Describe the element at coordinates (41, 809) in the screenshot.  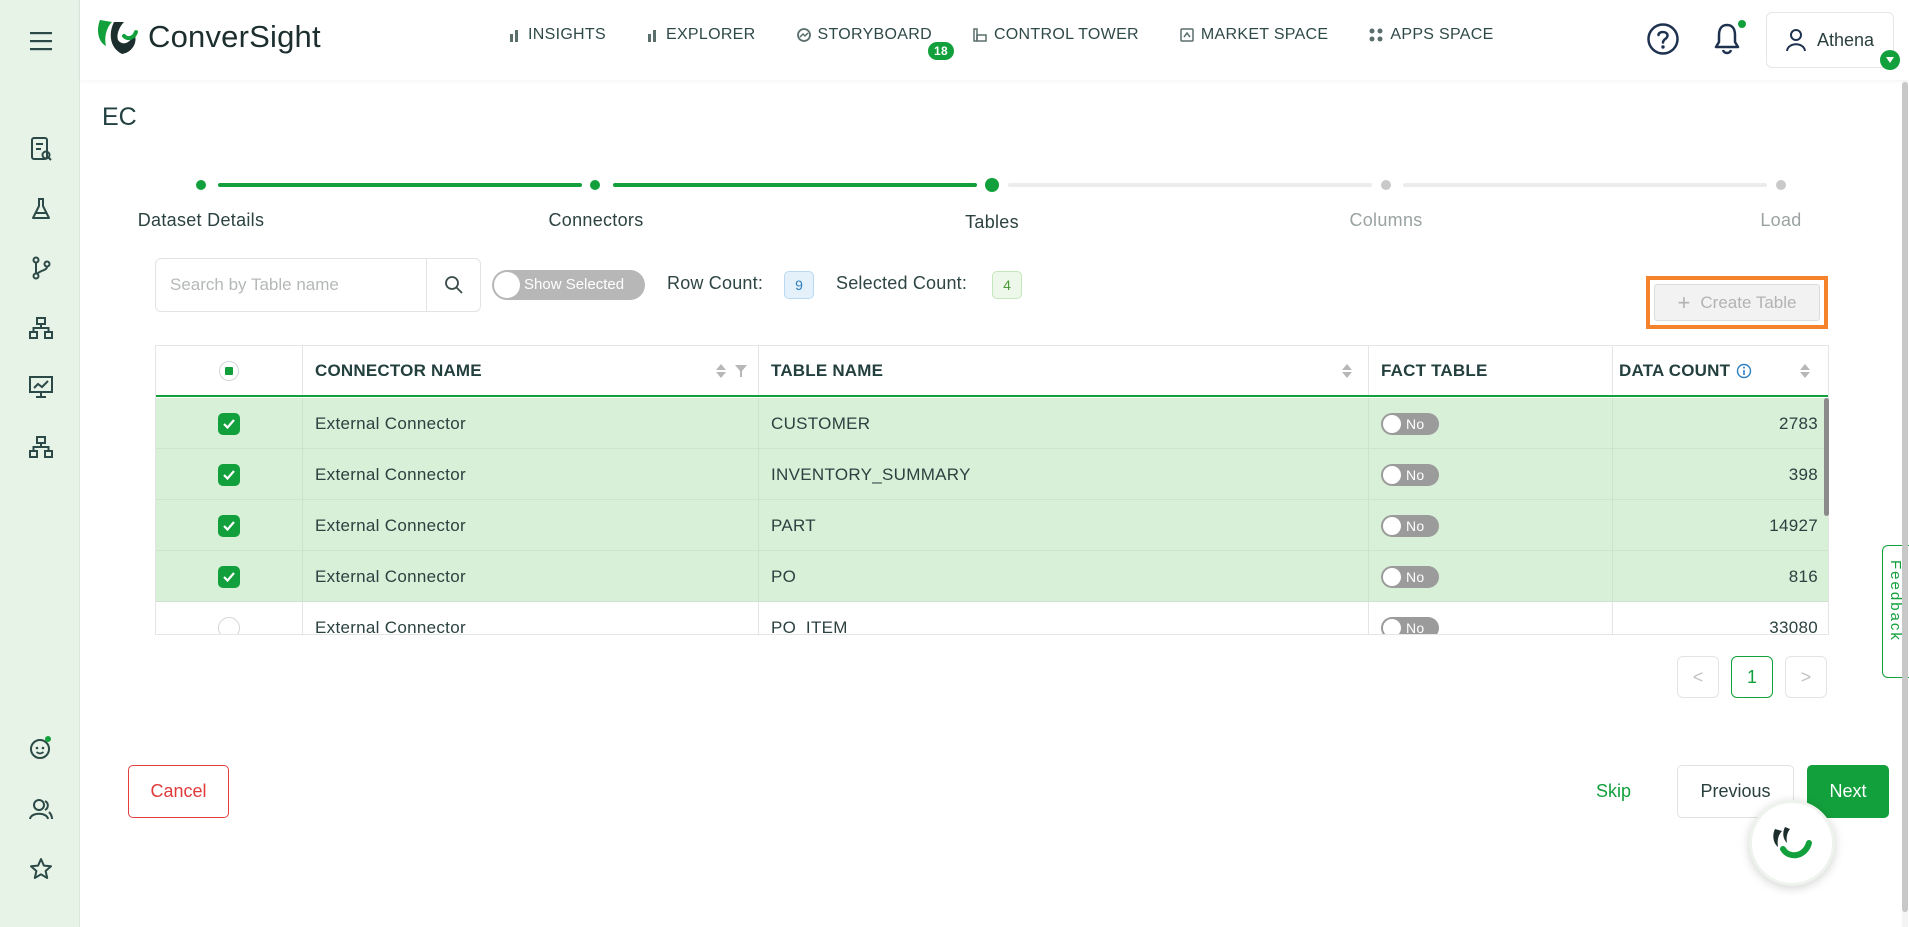
I see `users-icon` at that location.